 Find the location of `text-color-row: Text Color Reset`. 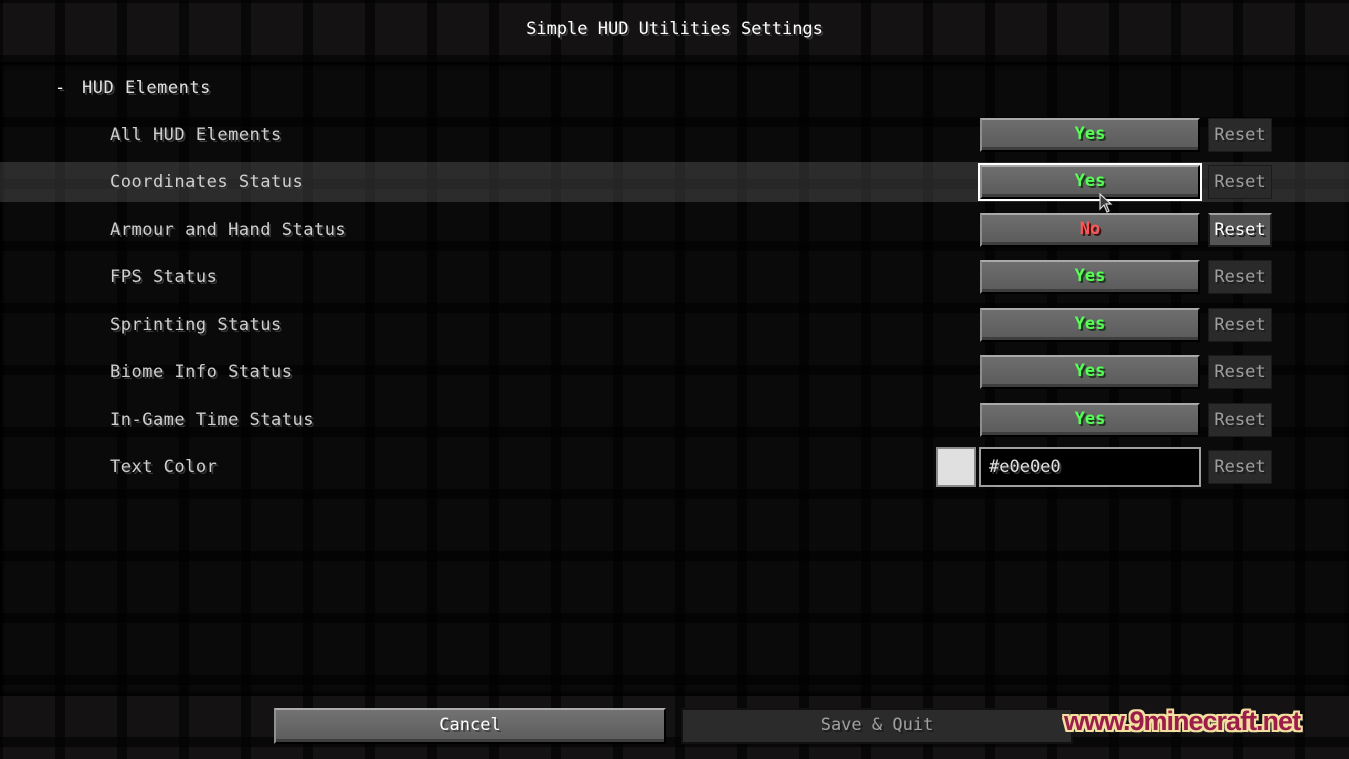

text-color-row: Text Color Reset is located at coordinates (674, 467).